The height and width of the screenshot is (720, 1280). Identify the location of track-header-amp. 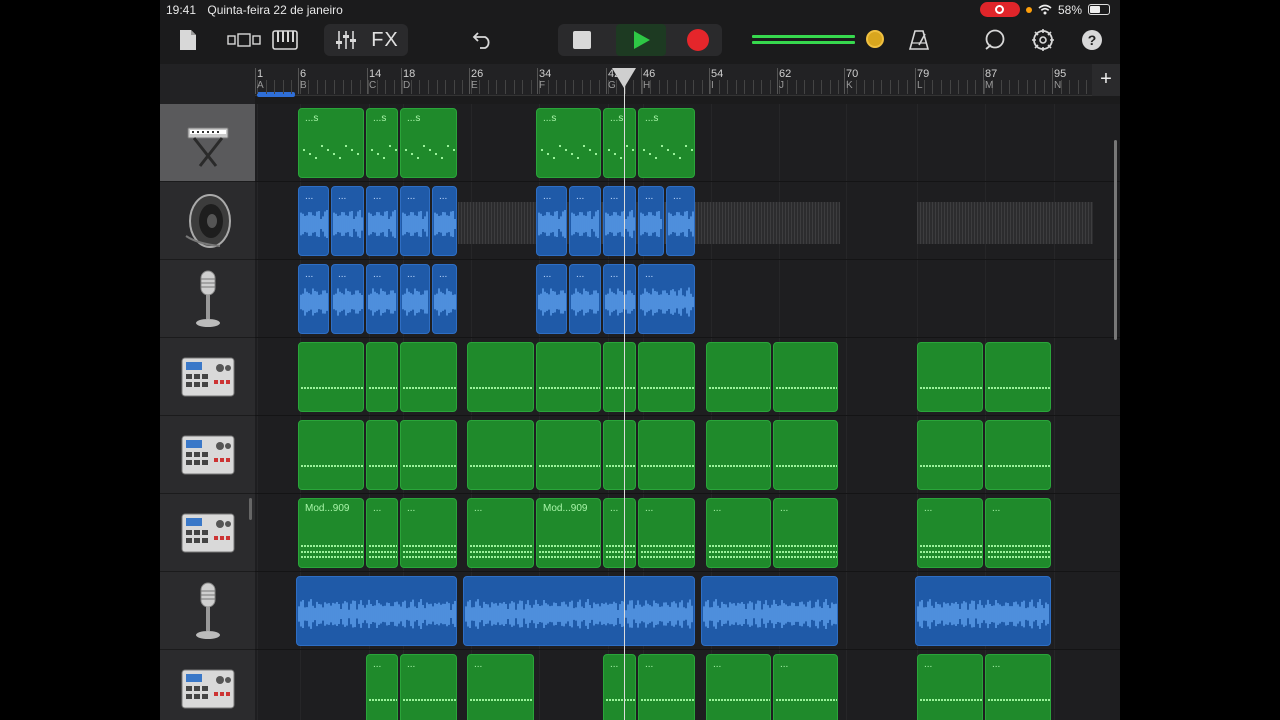
(207, 221).